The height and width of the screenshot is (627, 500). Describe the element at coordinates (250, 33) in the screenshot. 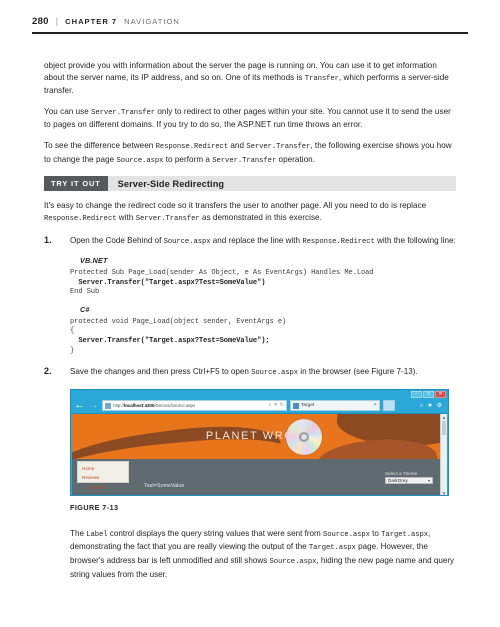

I see `header-rule` at that location.